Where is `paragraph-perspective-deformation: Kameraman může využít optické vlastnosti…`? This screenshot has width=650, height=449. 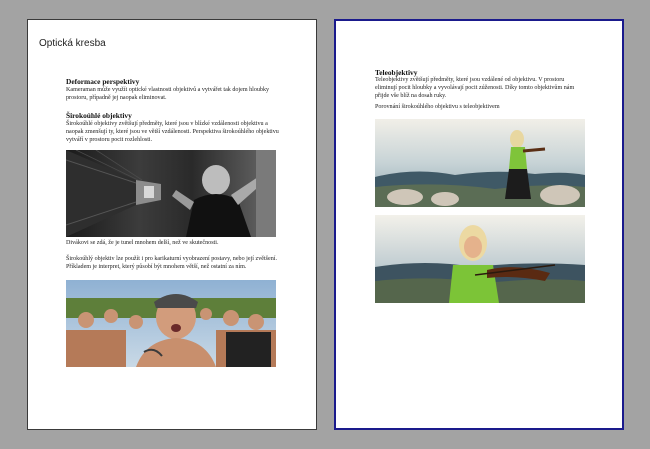
paragraph-perspective-deformation: Kameraman může využít optické vlastnosti… is located at coordinates (168, 94).